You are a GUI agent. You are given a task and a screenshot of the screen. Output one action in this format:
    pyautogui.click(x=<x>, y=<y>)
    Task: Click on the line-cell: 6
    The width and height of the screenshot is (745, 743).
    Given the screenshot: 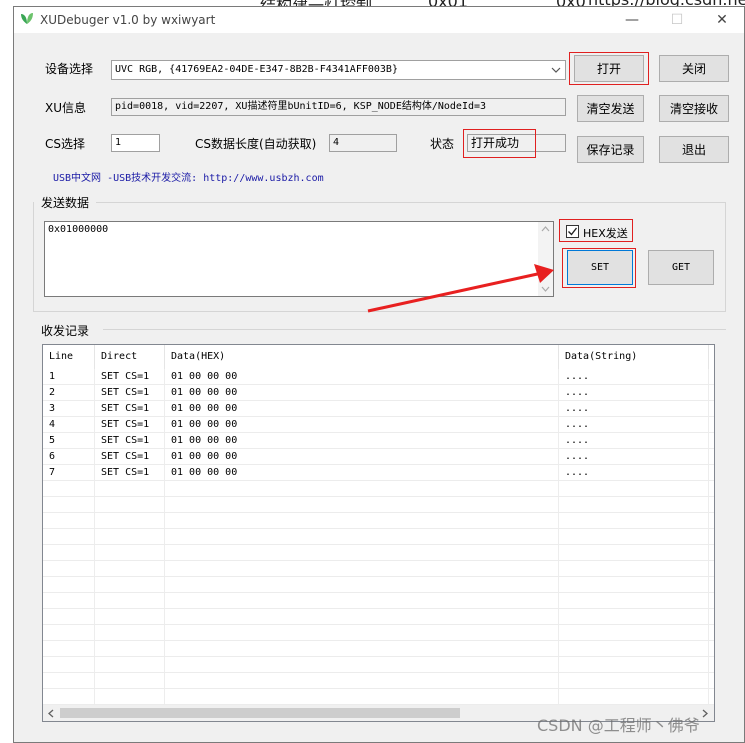 What is the action you would take?
    pyautogui.click(x=52, y=456)
    